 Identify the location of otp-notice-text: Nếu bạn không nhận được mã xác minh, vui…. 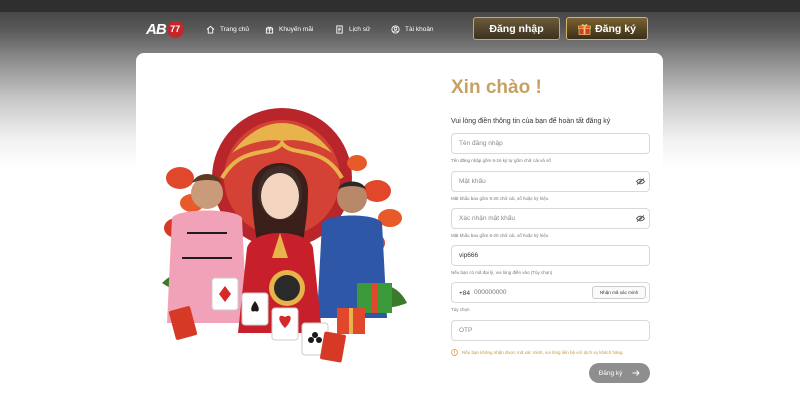
(542, 352).